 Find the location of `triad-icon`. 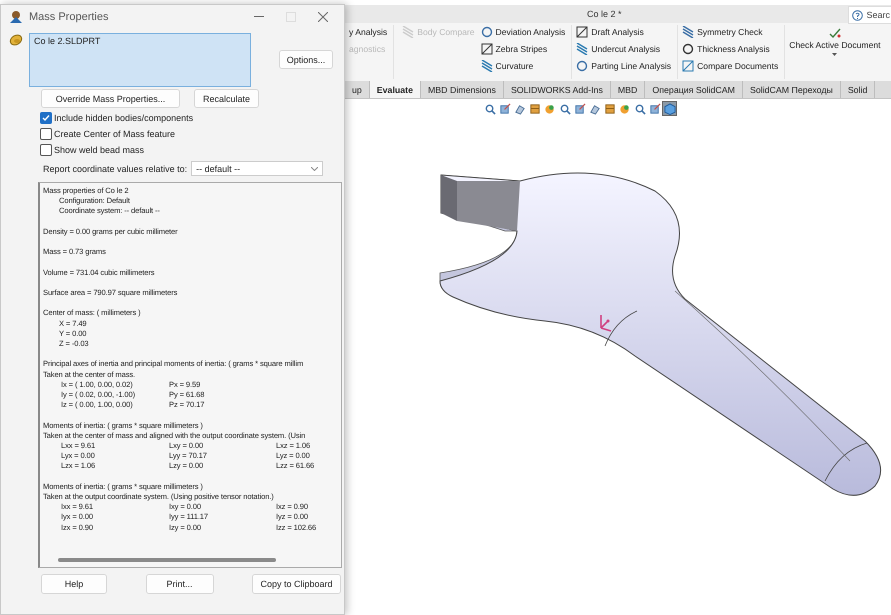

triad-icon is located at coordinates (606, 323).